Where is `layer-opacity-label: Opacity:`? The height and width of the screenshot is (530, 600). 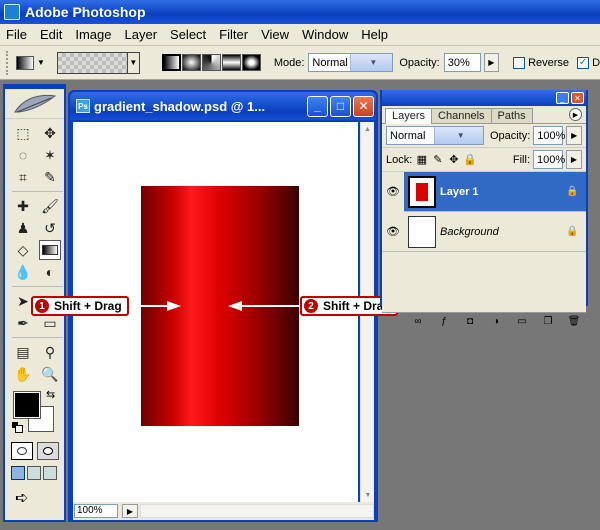
layer-opacity-label: Opacity: is located at coordinates (510, 135).